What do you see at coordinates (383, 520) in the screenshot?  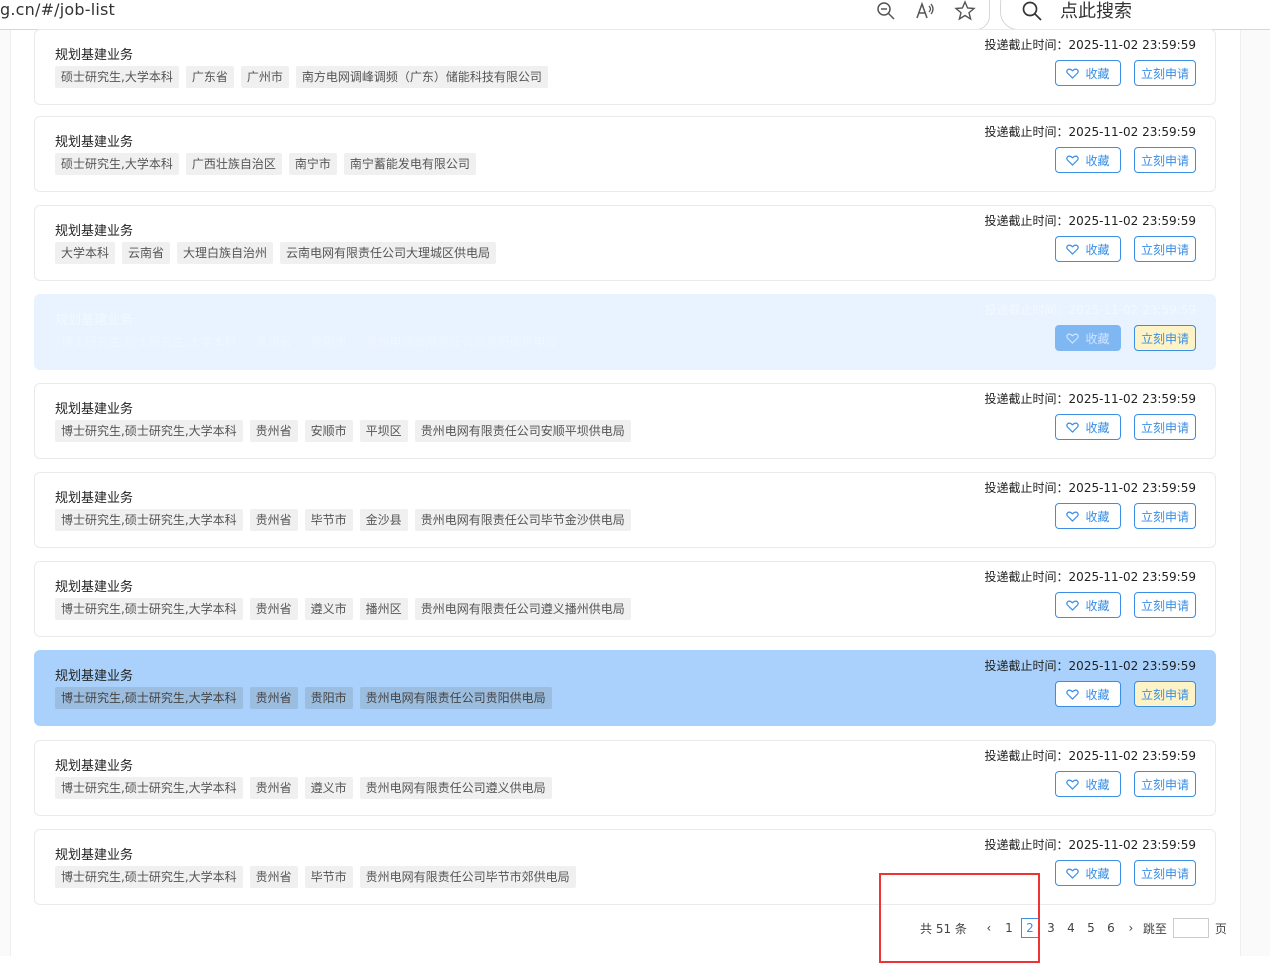 I see `tag-district: 金沙县` at bounding box center [383, 520].